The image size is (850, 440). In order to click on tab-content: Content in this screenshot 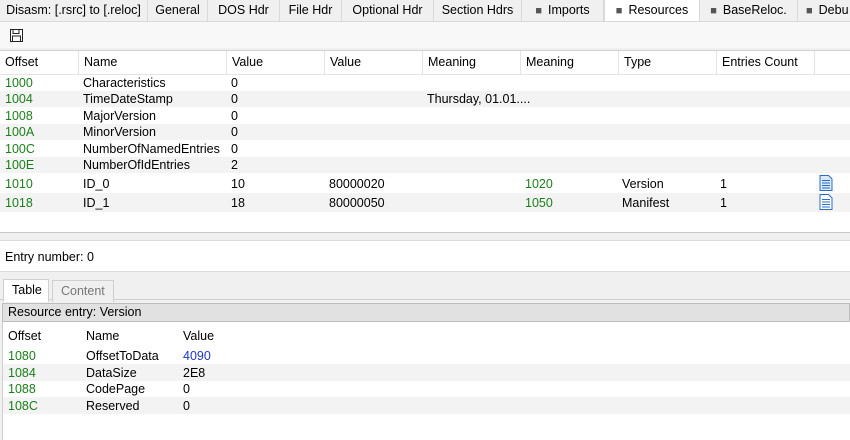, I will do `click(83, 291)`.